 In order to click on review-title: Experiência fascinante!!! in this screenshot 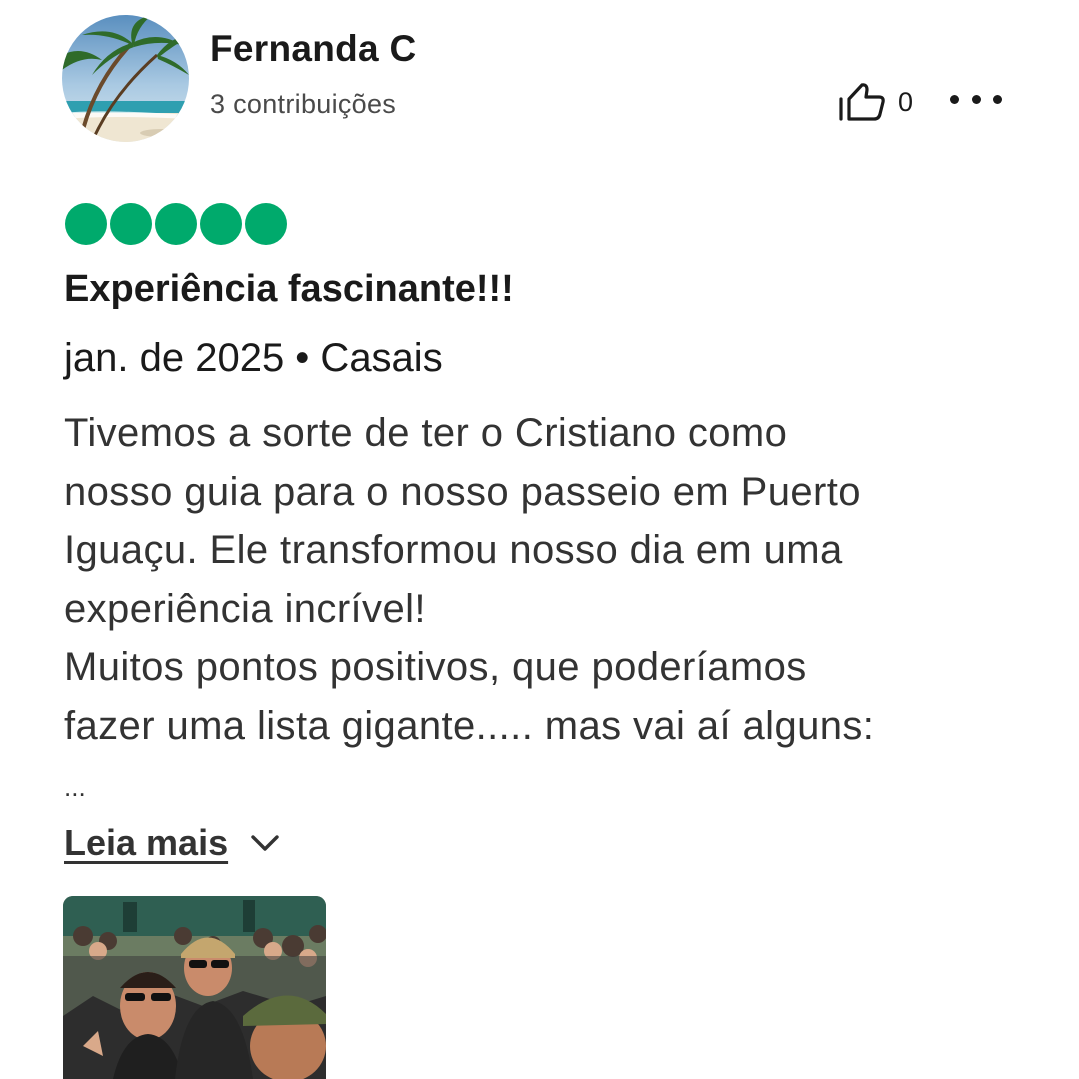, I will do `click(289, 289)`.